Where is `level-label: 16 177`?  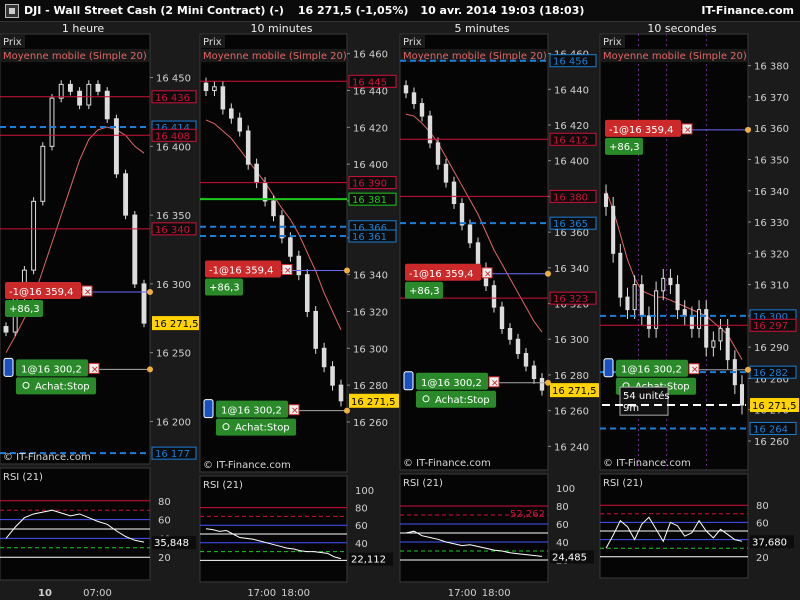
level-label: 16 177 is located at coordinates (172, 454).